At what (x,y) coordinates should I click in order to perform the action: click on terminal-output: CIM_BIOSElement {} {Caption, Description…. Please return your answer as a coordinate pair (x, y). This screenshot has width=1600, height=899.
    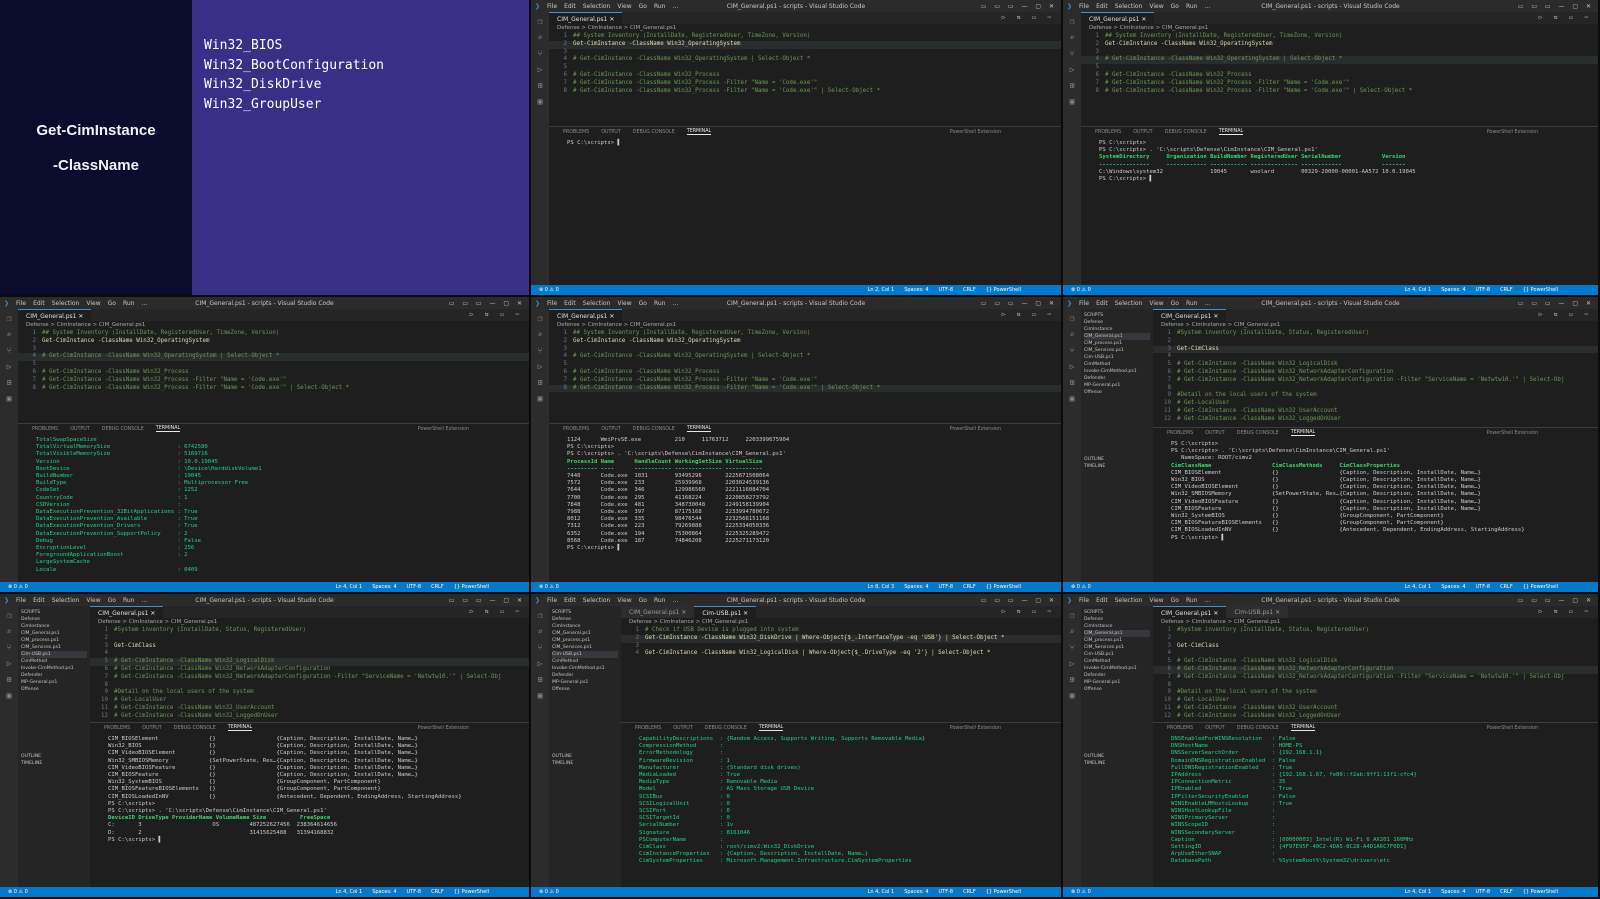
    Looking at the image, I should click on (309, 788).